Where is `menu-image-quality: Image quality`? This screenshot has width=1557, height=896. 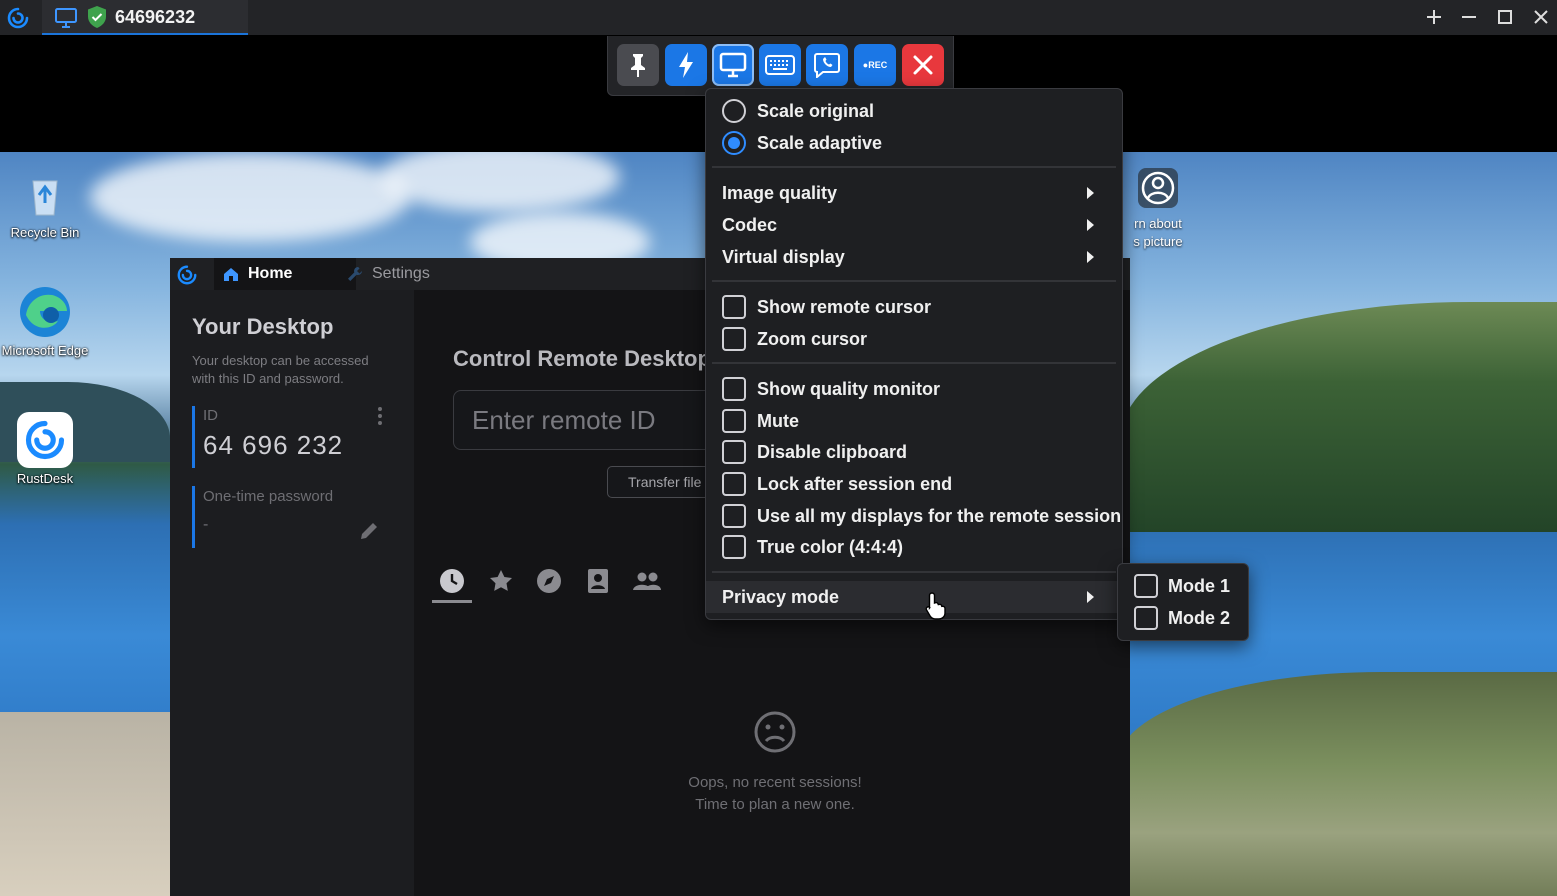 menu-image-quality: Image quality is located at coordinates (914, 193).